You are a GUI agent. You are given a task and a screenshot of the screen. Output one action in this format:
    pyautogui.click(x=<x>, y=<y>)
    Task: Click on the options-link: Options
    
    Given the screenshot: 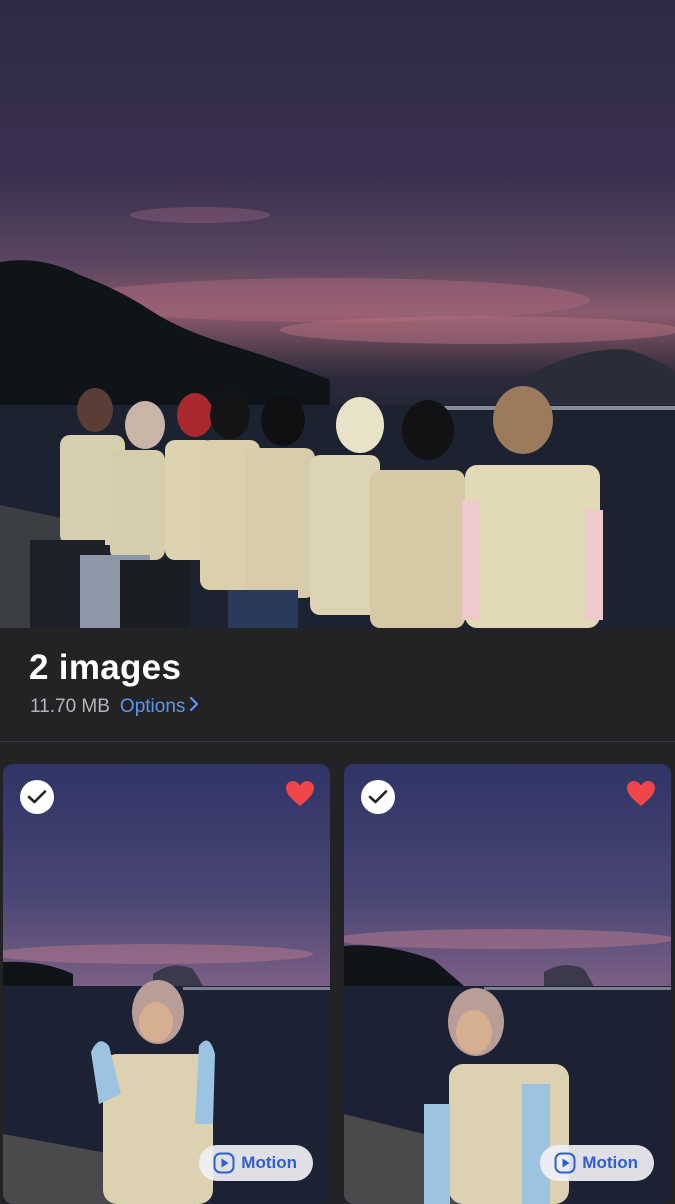 What is the action you would take?
    pyautogui.click(x=159, y=707)
    